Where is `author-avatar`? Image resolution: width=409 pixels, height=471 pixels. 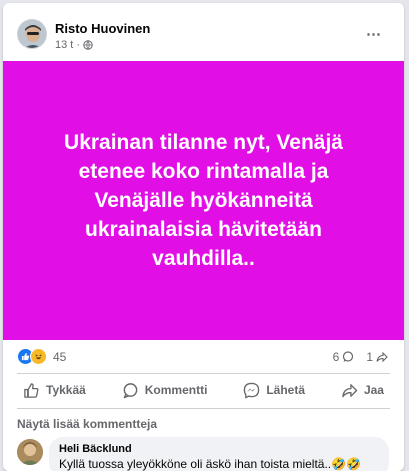 author-avatar is located at coordinates (32, 34).